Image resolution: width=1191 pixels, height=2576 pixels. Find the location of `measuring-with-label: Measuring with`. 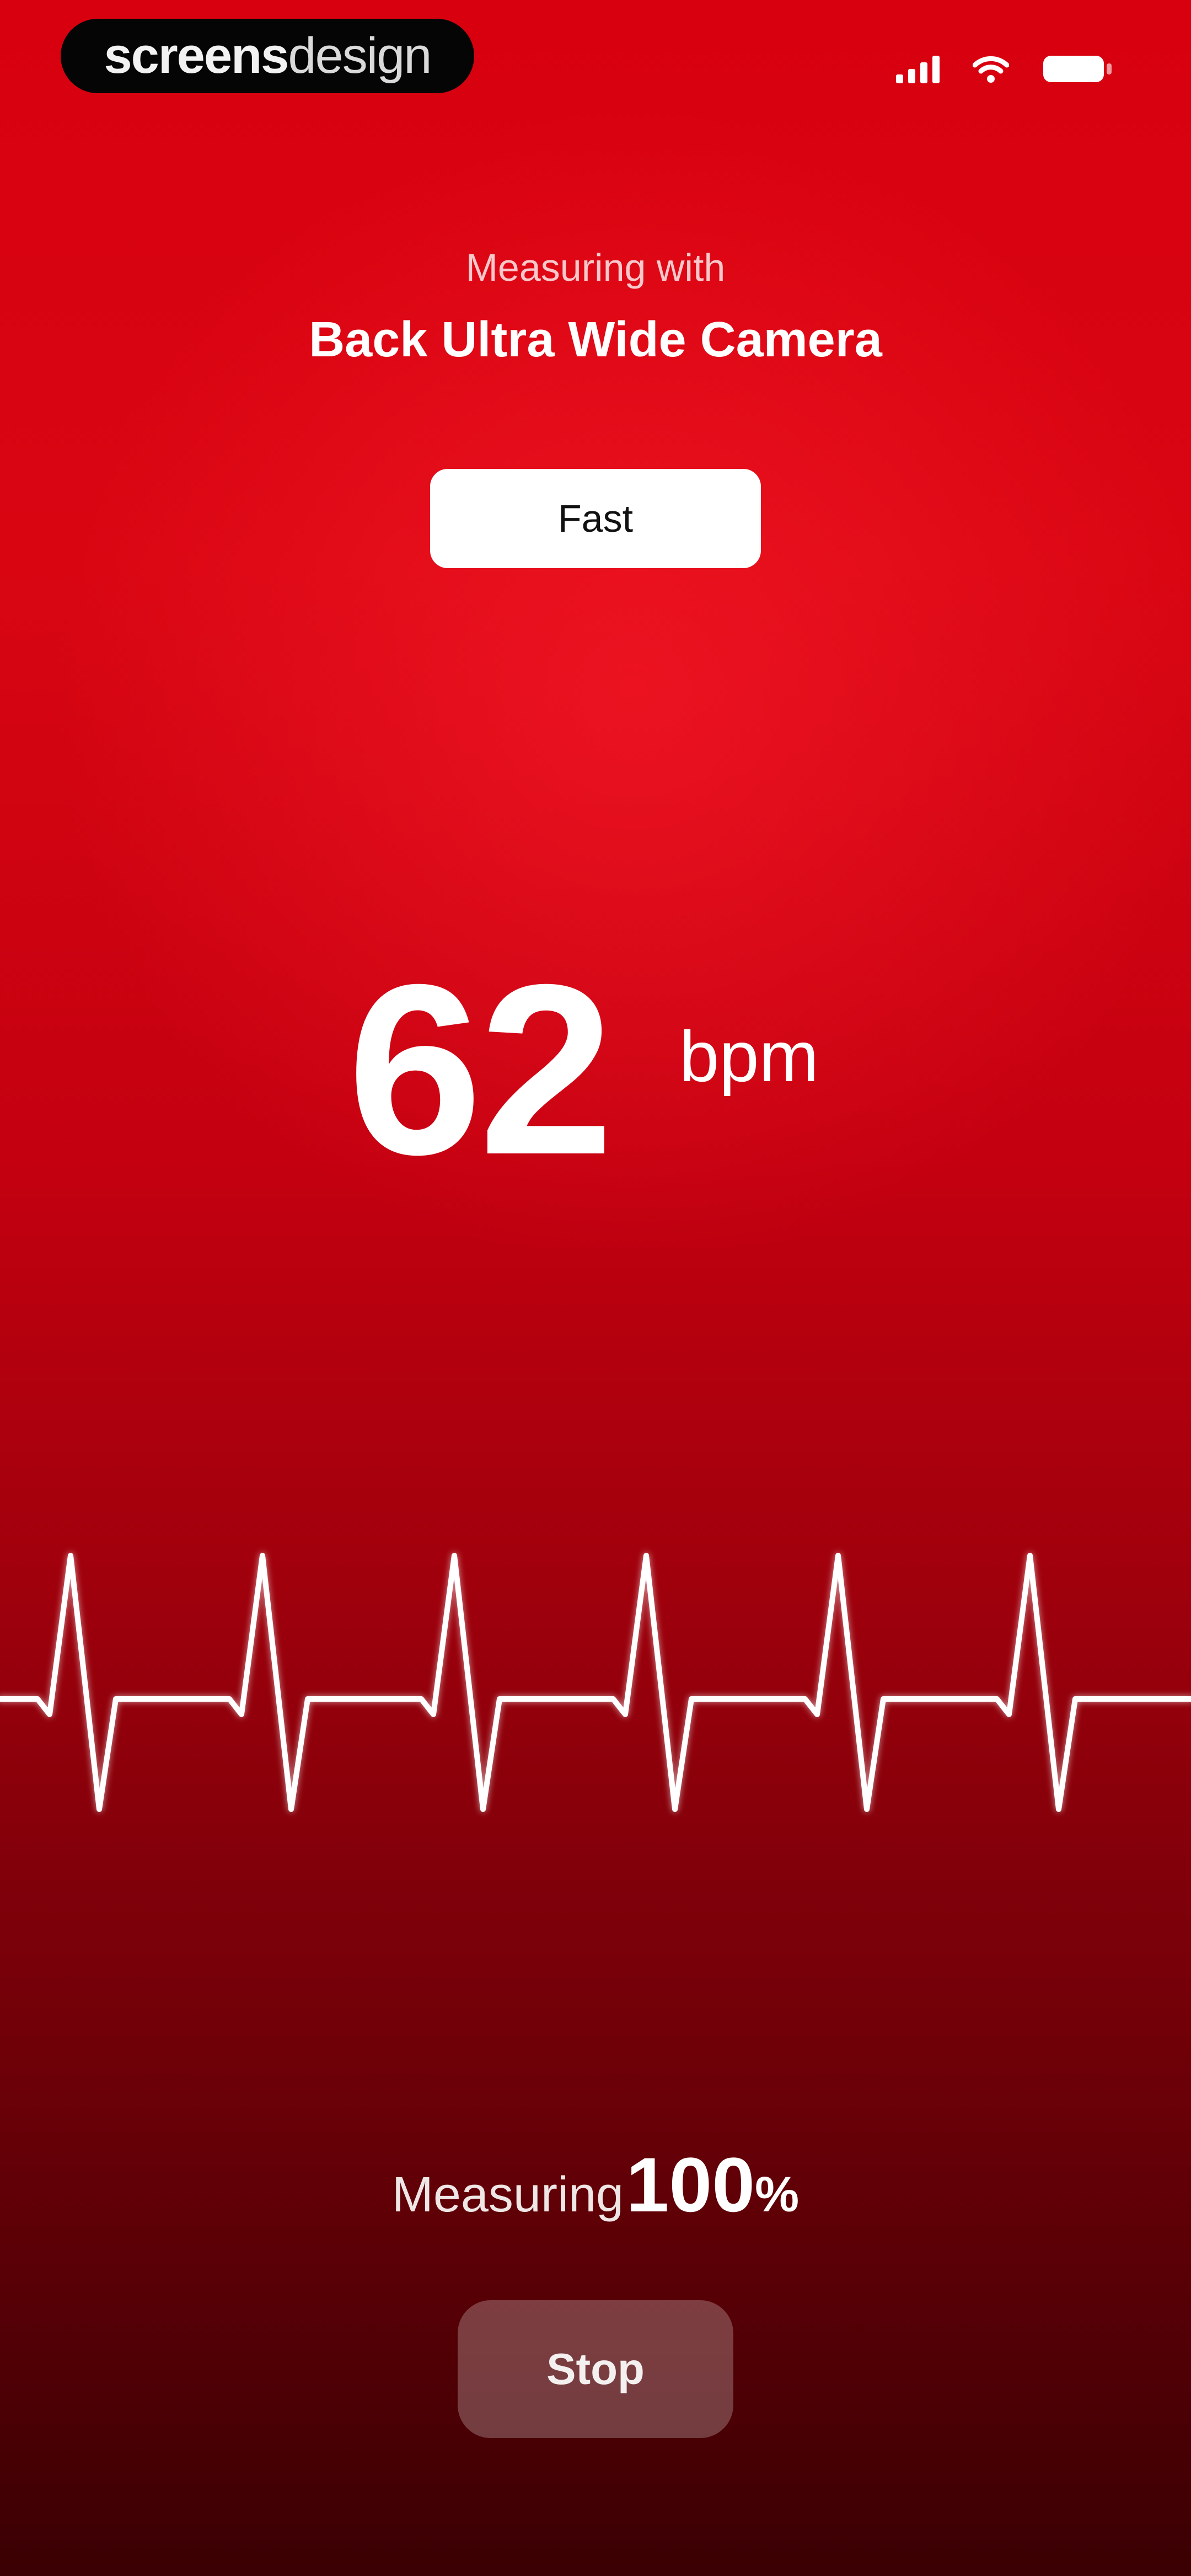

measuring-with-label: Measuring with is located at coordinates (595, 267).